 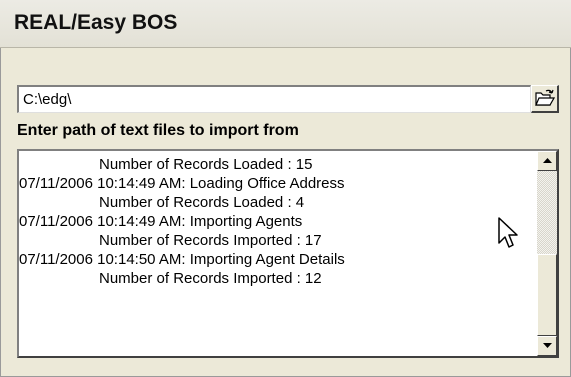 I want to click on scroll-down-button, so click(x=547, y=346).